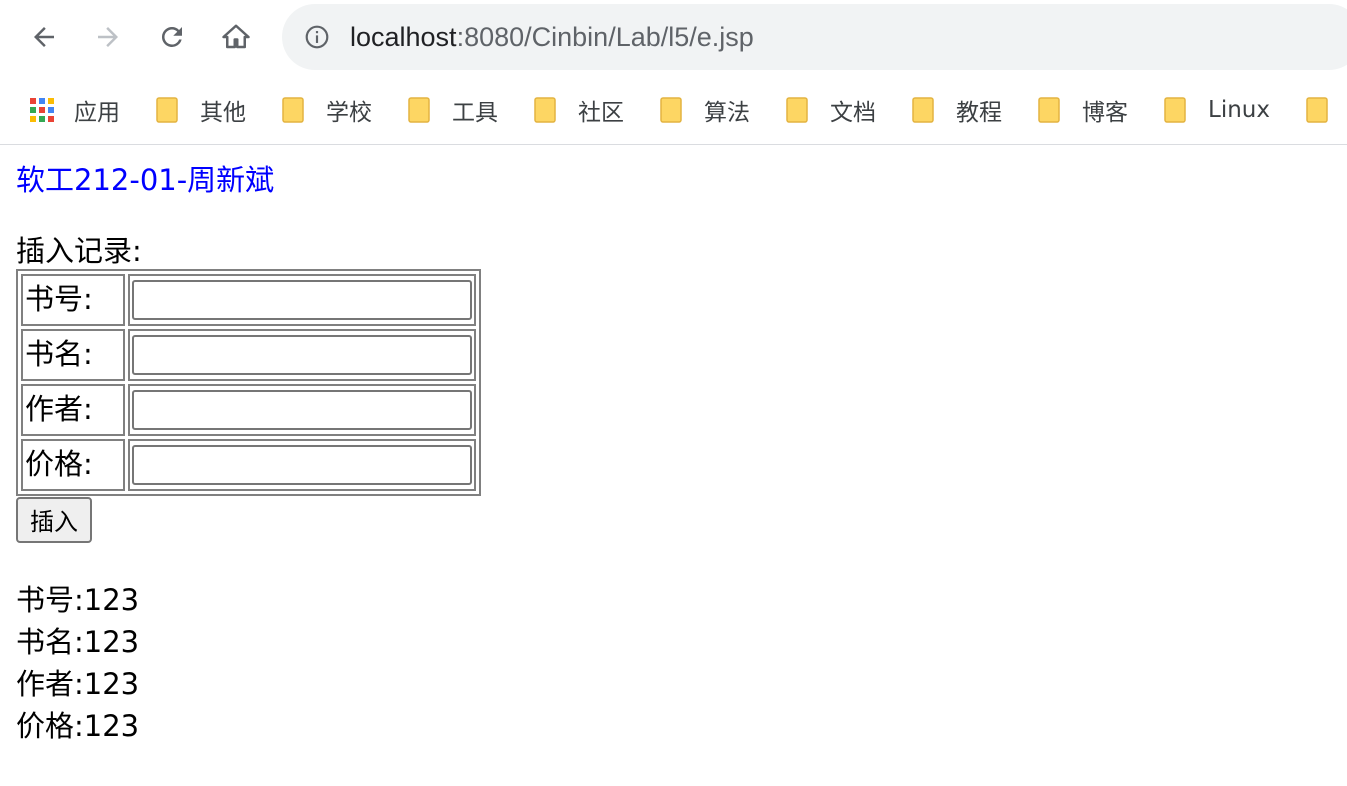 This screenshot has height=786, width=1347. I want to click on bookmark-folder: 教程, so click(957, 110).